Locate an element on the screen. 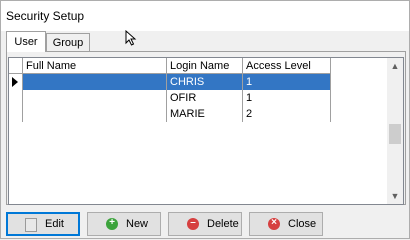  current-row-arrow-icon is located at coordinates (15, 82).